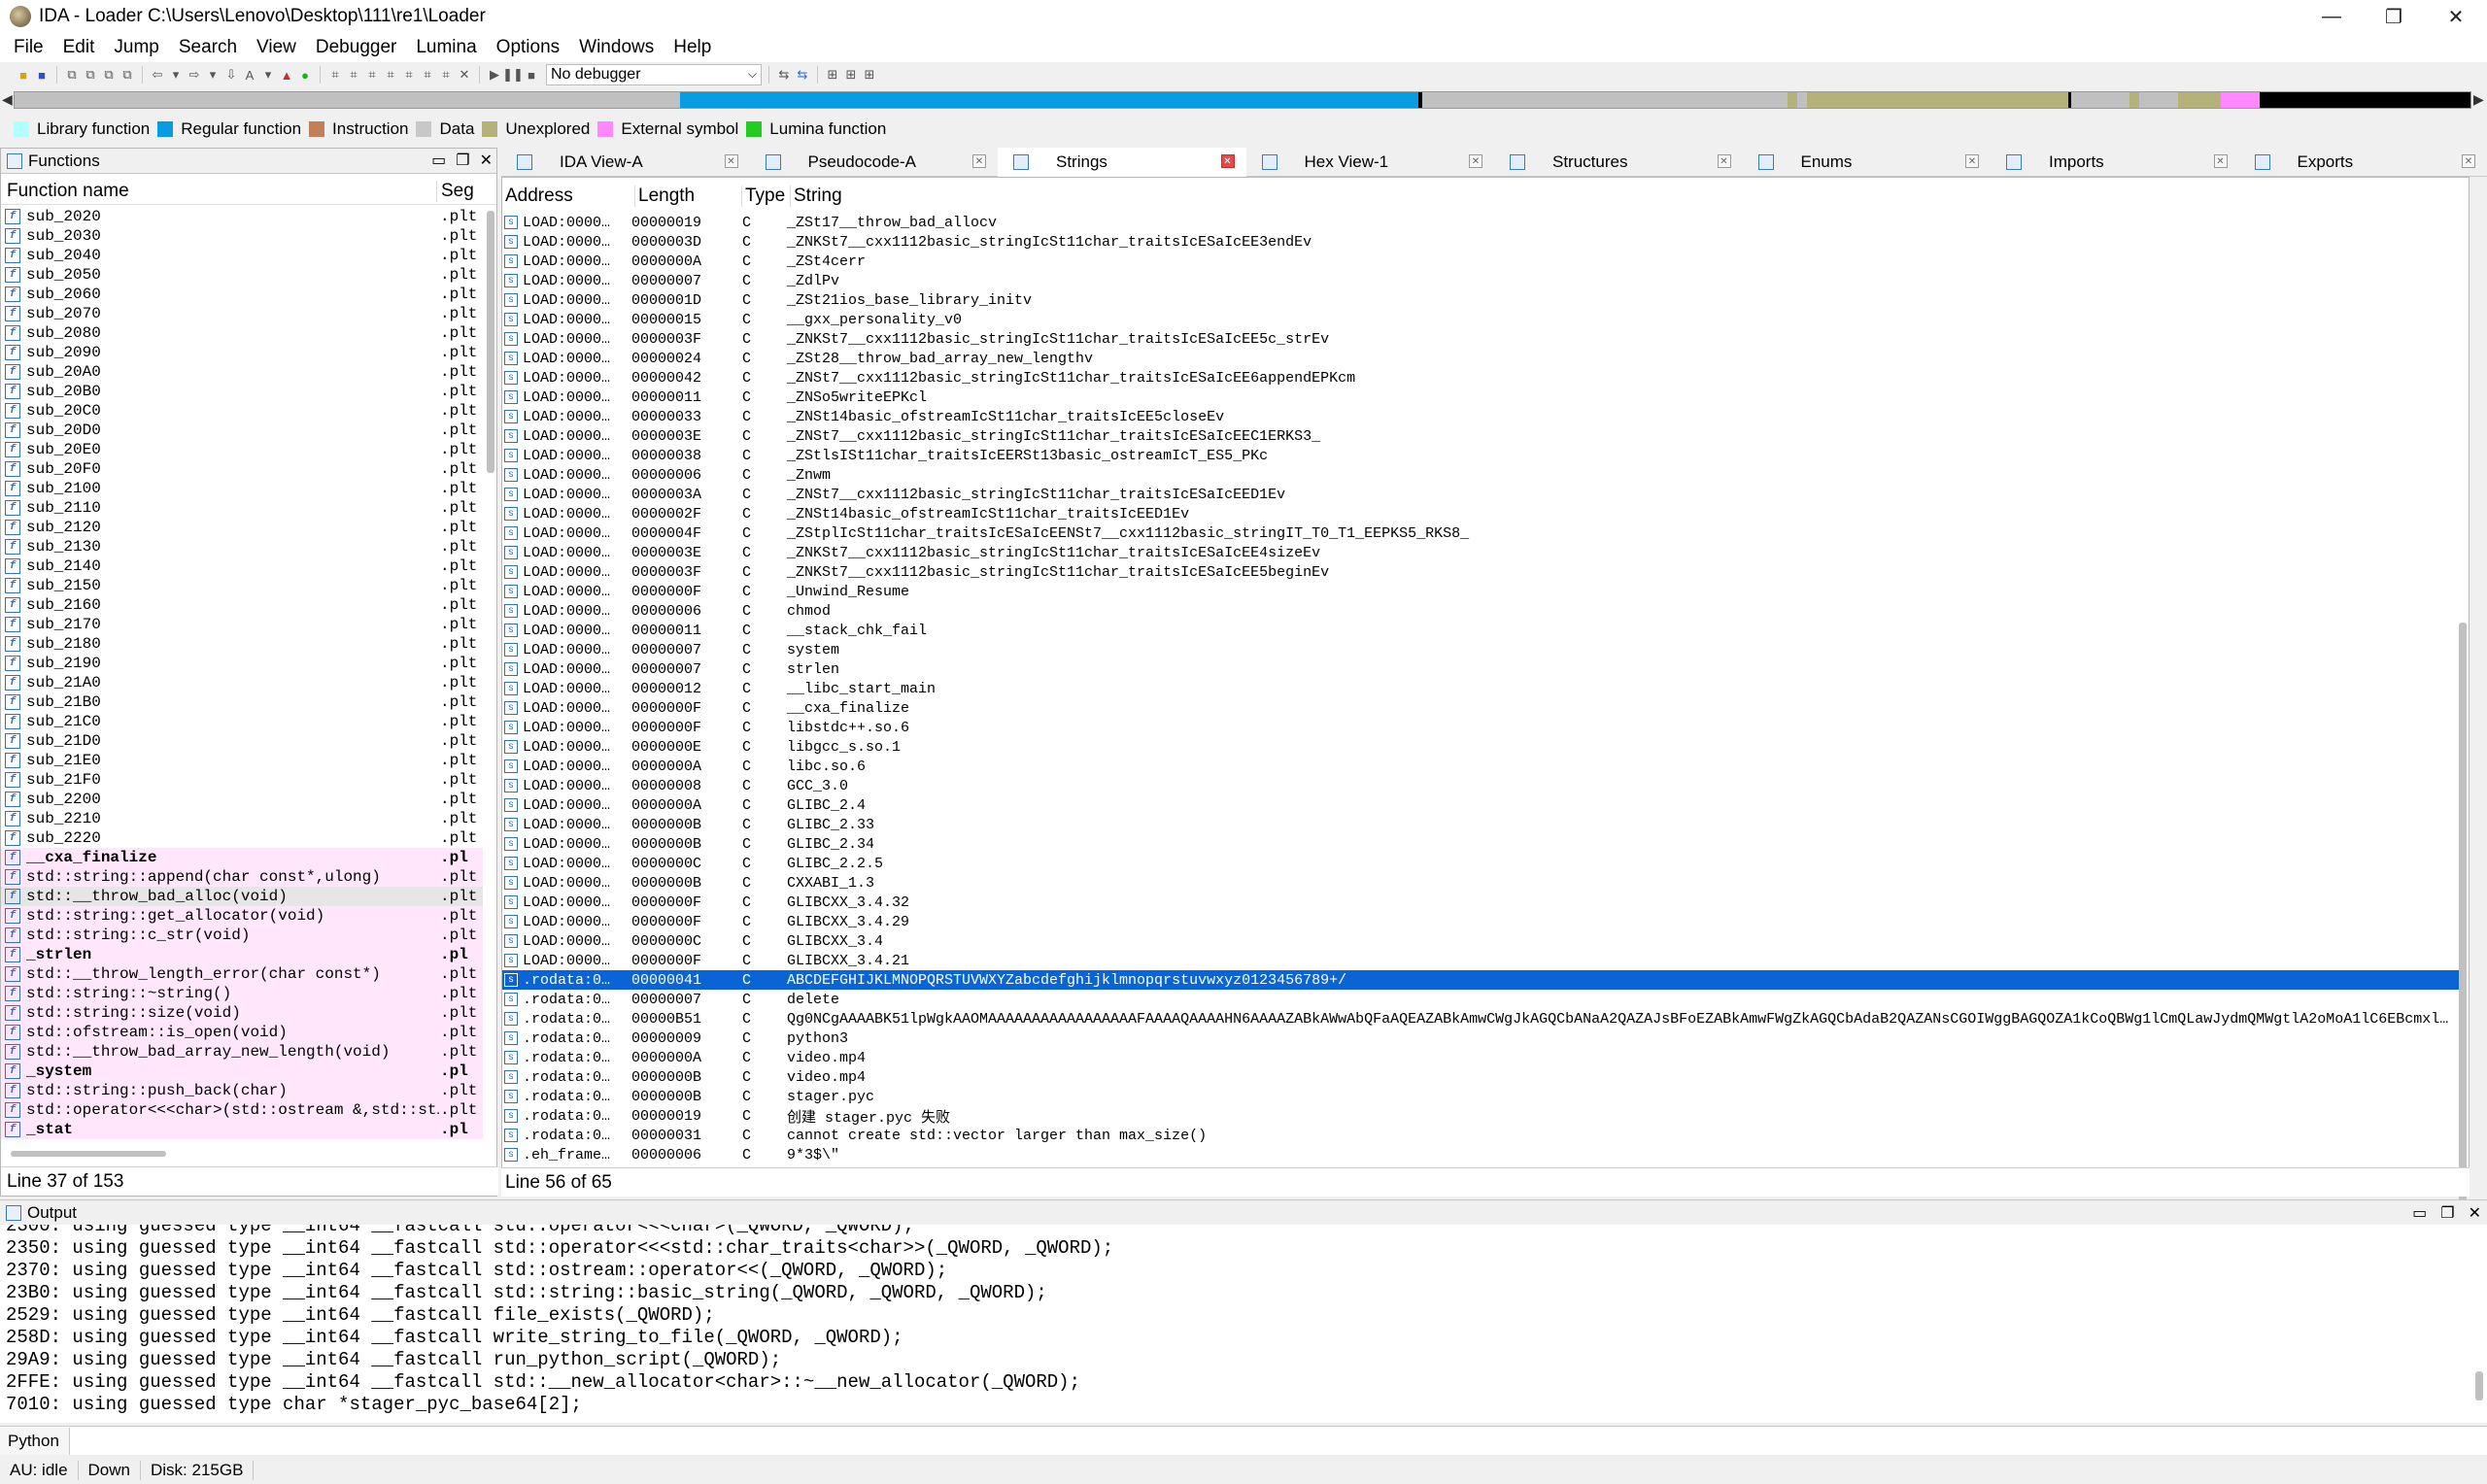 The width and height of the screenshot is (2487, 1484). Describe the element at coordinates (213, 75) in the screenshot. I see `forward-dropdown-icon: ▾` at that location.